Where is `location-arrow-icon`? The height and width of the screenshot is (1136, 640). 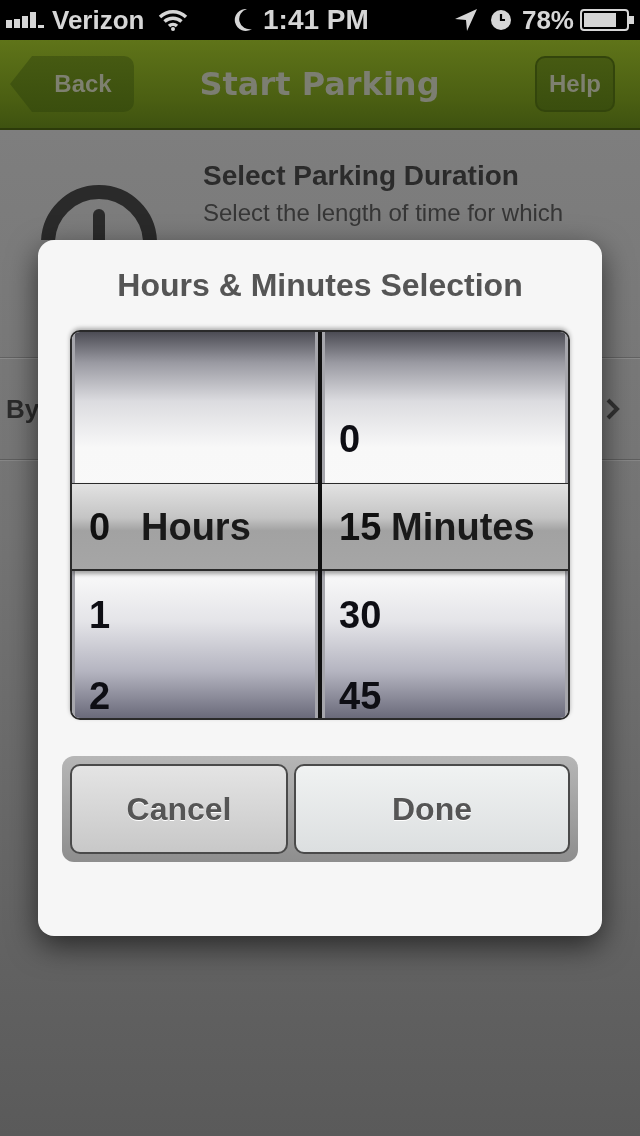 location-arrow-icon is located at coordinates (465, 20).